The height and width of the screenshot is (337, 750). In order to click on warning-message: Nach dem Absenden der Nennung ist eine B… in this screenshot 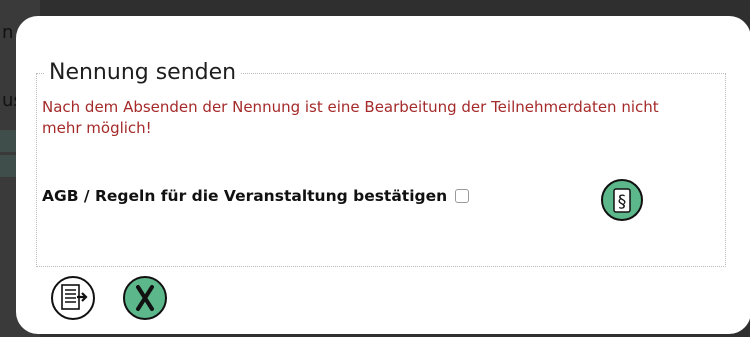, I will do `click(350, 117)`.